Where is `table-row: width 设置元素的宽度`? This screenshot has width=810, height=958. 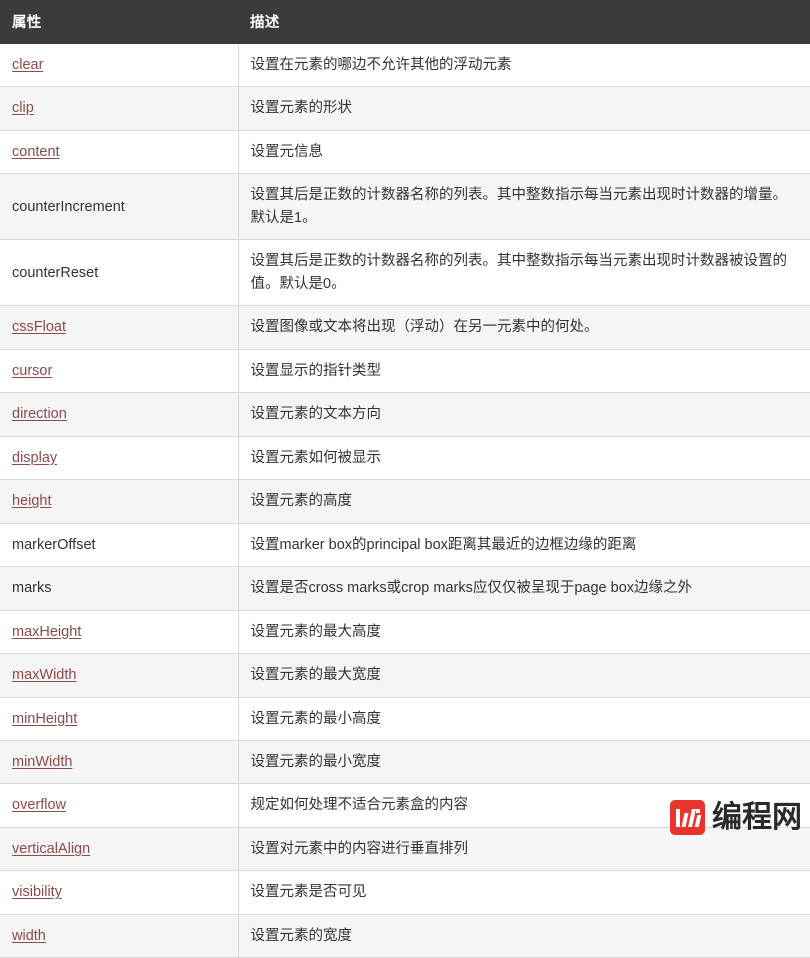 table-row: width 设置元素的宽度 is located at coordinates (405, 936).